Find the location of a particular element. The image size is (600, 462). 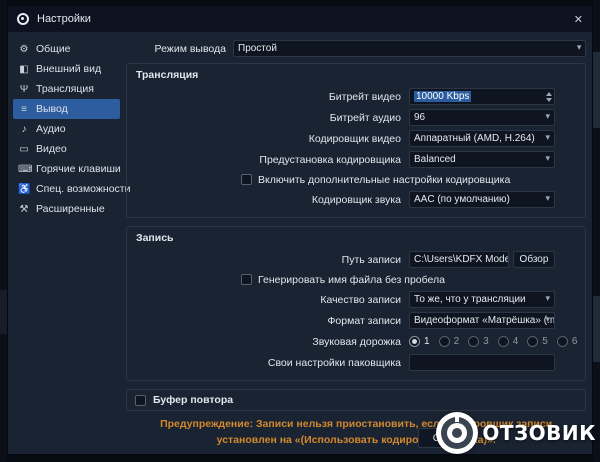

sidebar-item-video: ▭ Видео is located at coordinates (66, 149).